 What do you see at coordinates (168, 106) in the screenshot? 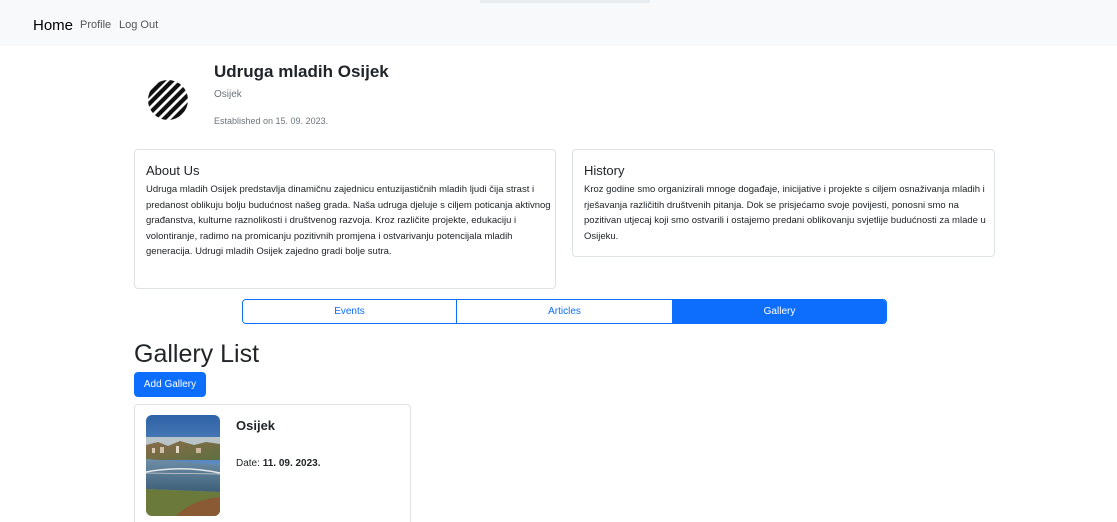
I see `organization-logo-icon` at bounding box center [168, 106].